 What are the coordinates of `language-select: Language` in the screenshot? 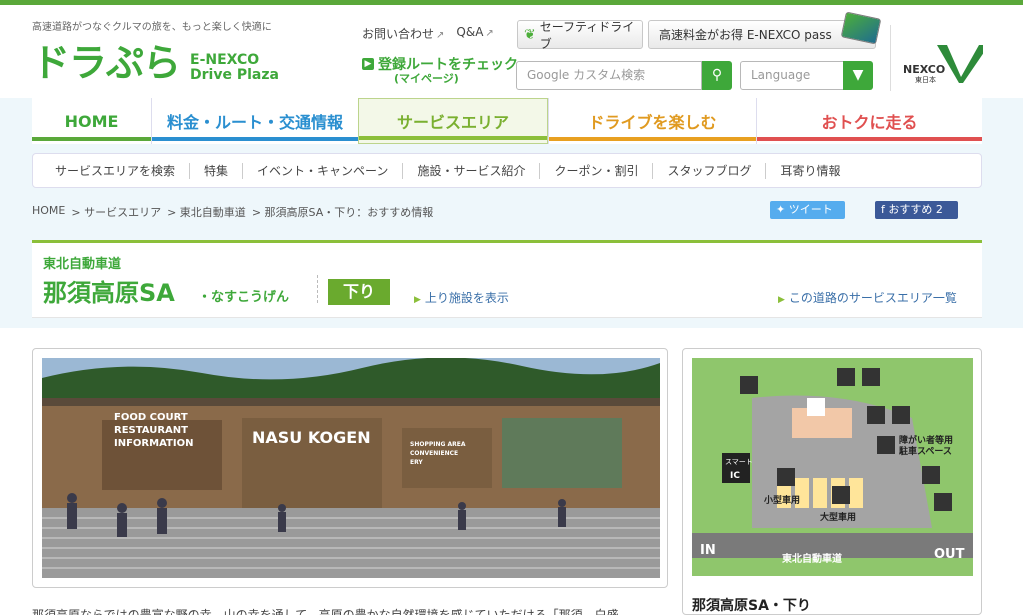 It's located at (792, 75).